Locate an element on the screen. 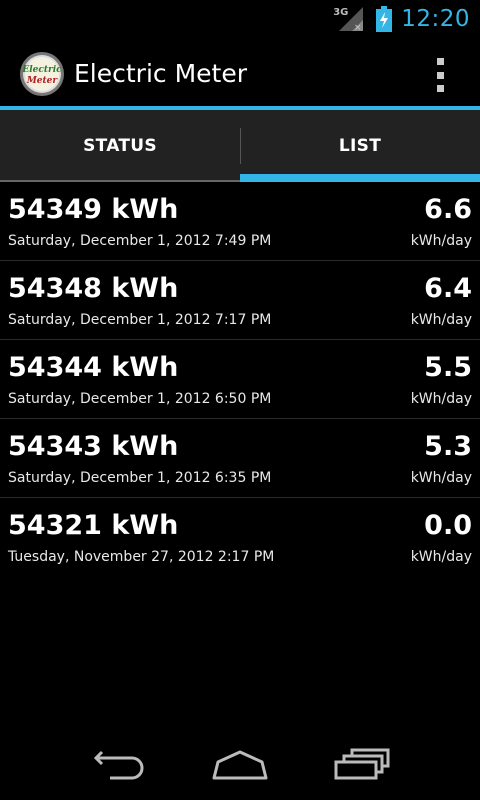 This screenshot has height=800, width=480. status-bar: 3G × 12:20 is located at coordinates (240, 19).